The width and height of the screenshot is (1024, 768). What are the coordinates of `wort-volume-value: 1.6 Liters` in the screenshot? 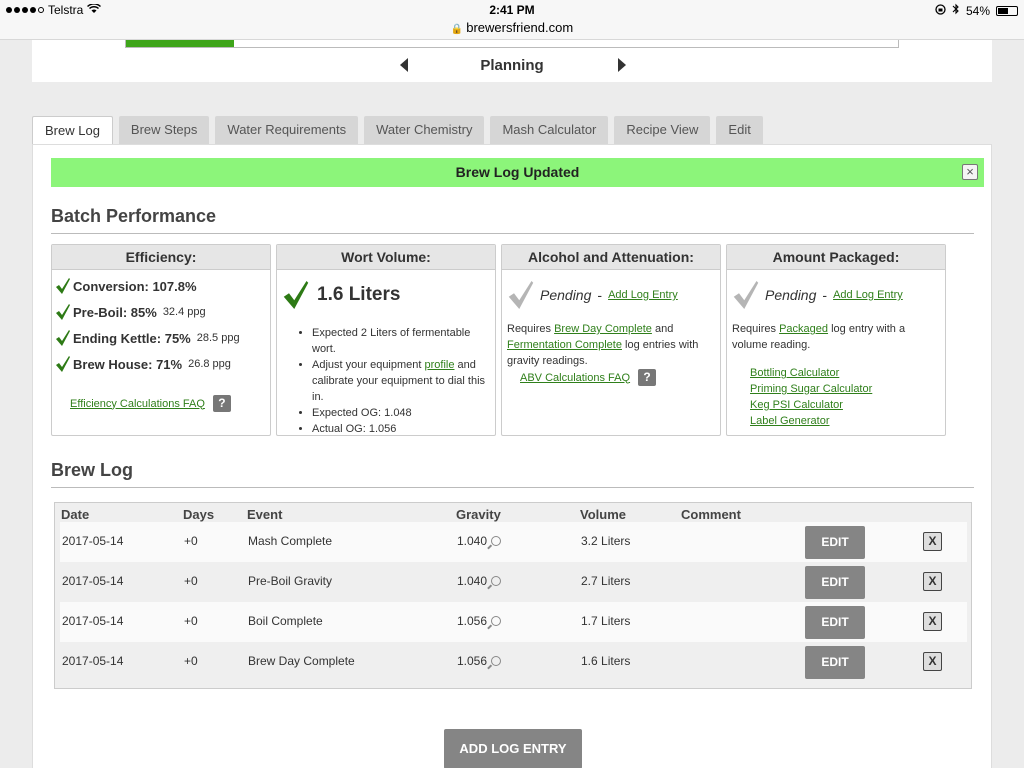 It's located at (341, 295).